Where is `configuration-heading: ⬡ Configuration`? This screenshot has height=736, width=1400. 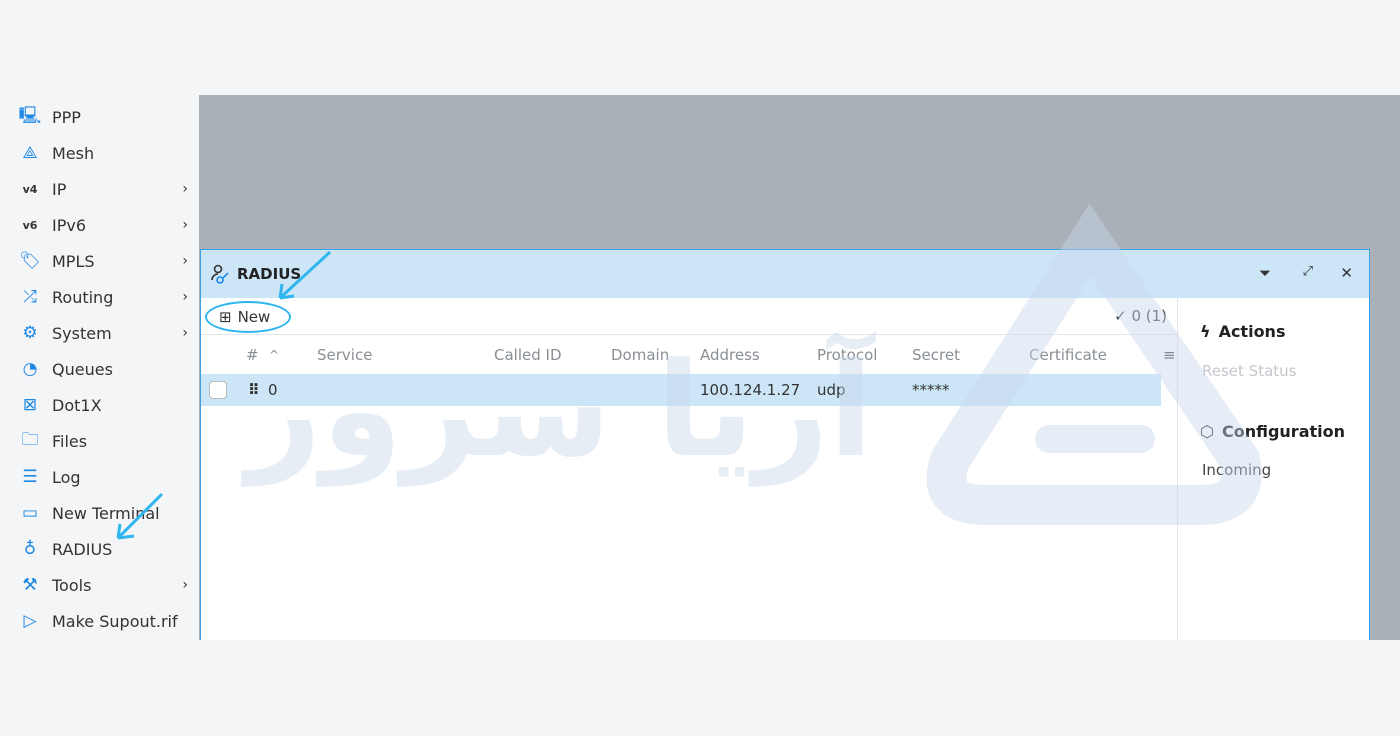
configuration-heading: ⬡ Configuration is located at coordinates (1272, 431).